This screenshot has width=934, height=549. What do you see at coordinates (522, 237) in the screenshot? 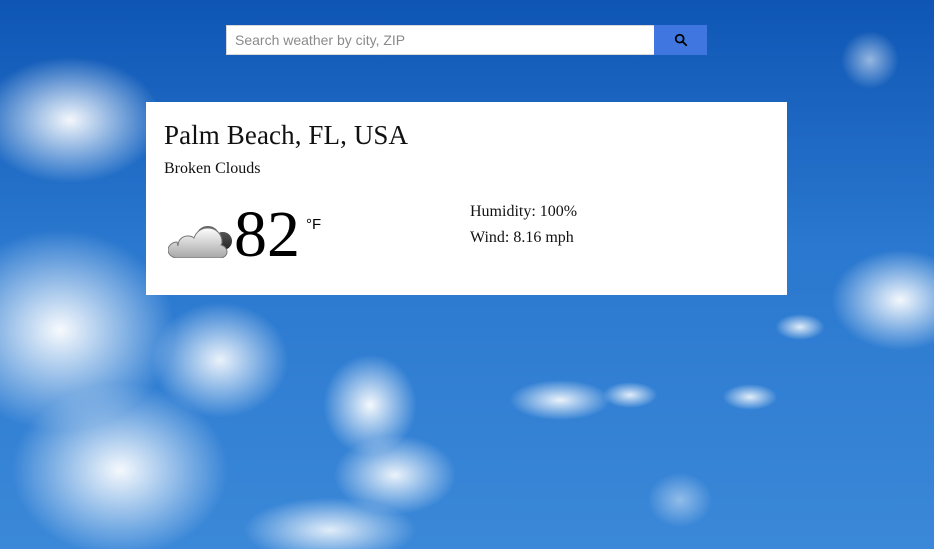
I see `wind-text: Wind: 8.16 mph` at bounding box center [522, 237].